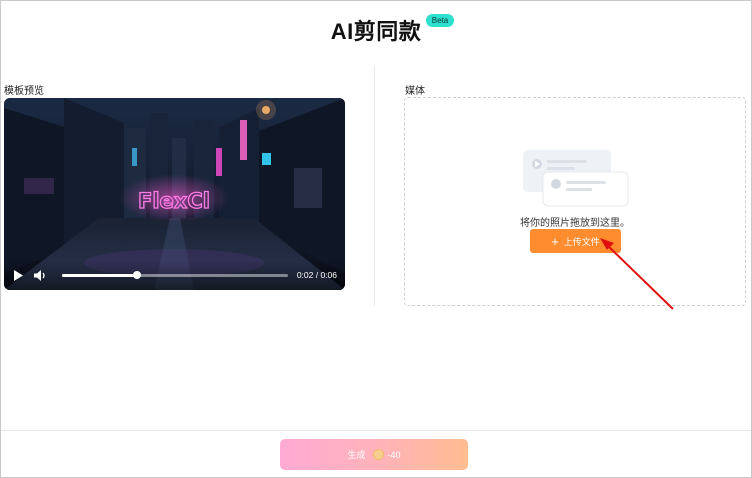 Image resolution: width=752 pixels, height=478 pixels. Describe the element at coordinates (440, 20) in the screenshot. I see `beta-badge: Beta` at that location.